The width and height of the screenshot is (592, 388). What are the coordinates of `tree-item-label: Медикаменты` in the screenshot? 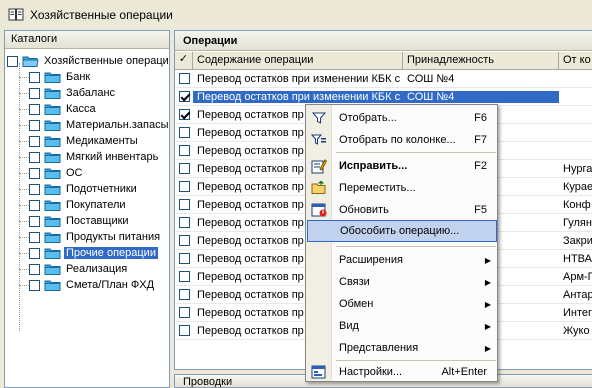 It's located at (102, 141).